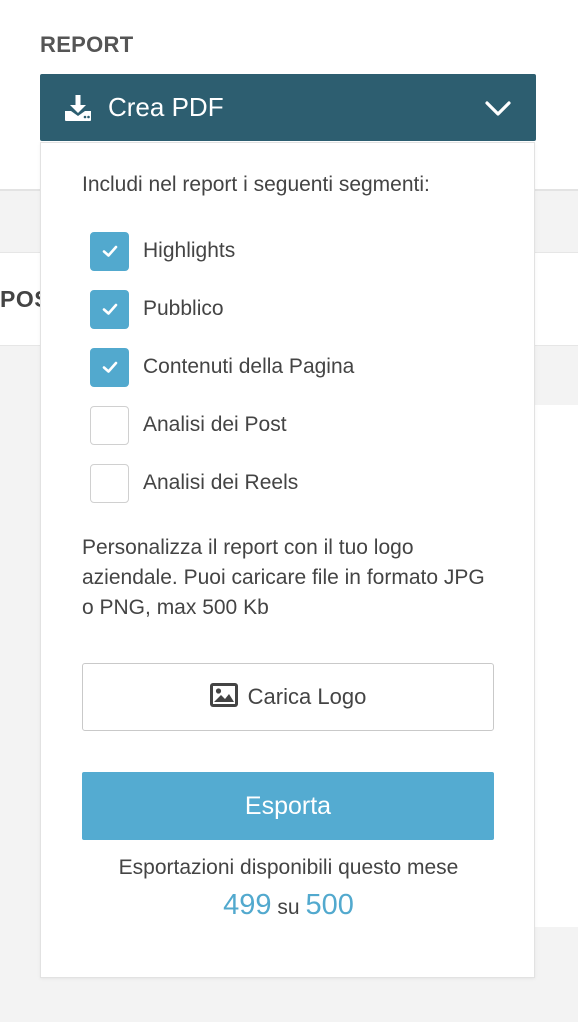 Image resolution: width=578 pixels, height=1022 pixels. What do you see at coordinates (288, 107) in the screenshot?
I see `create-pdf-dropdown: Crea PDF` at bounding box center [288, 107].